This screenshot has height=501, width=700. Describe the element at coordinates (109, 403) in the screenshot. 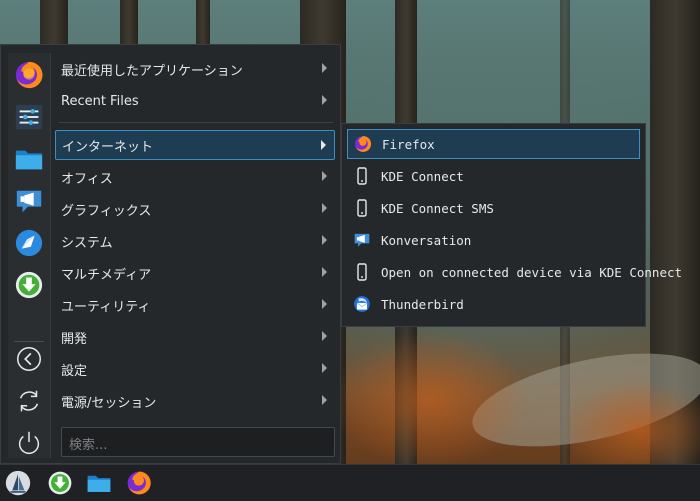

I see `menu-item-label: 電源/セッション` at that location.